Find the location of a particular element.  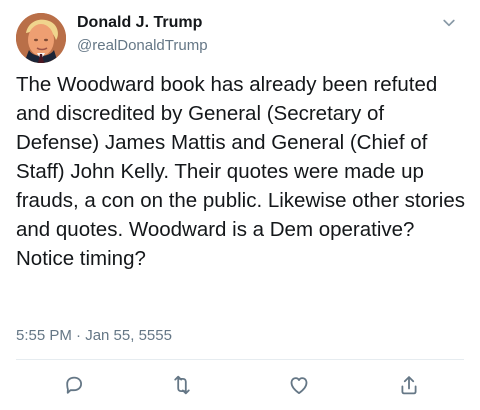

retweet-icon is located at coordinates (182, 385).